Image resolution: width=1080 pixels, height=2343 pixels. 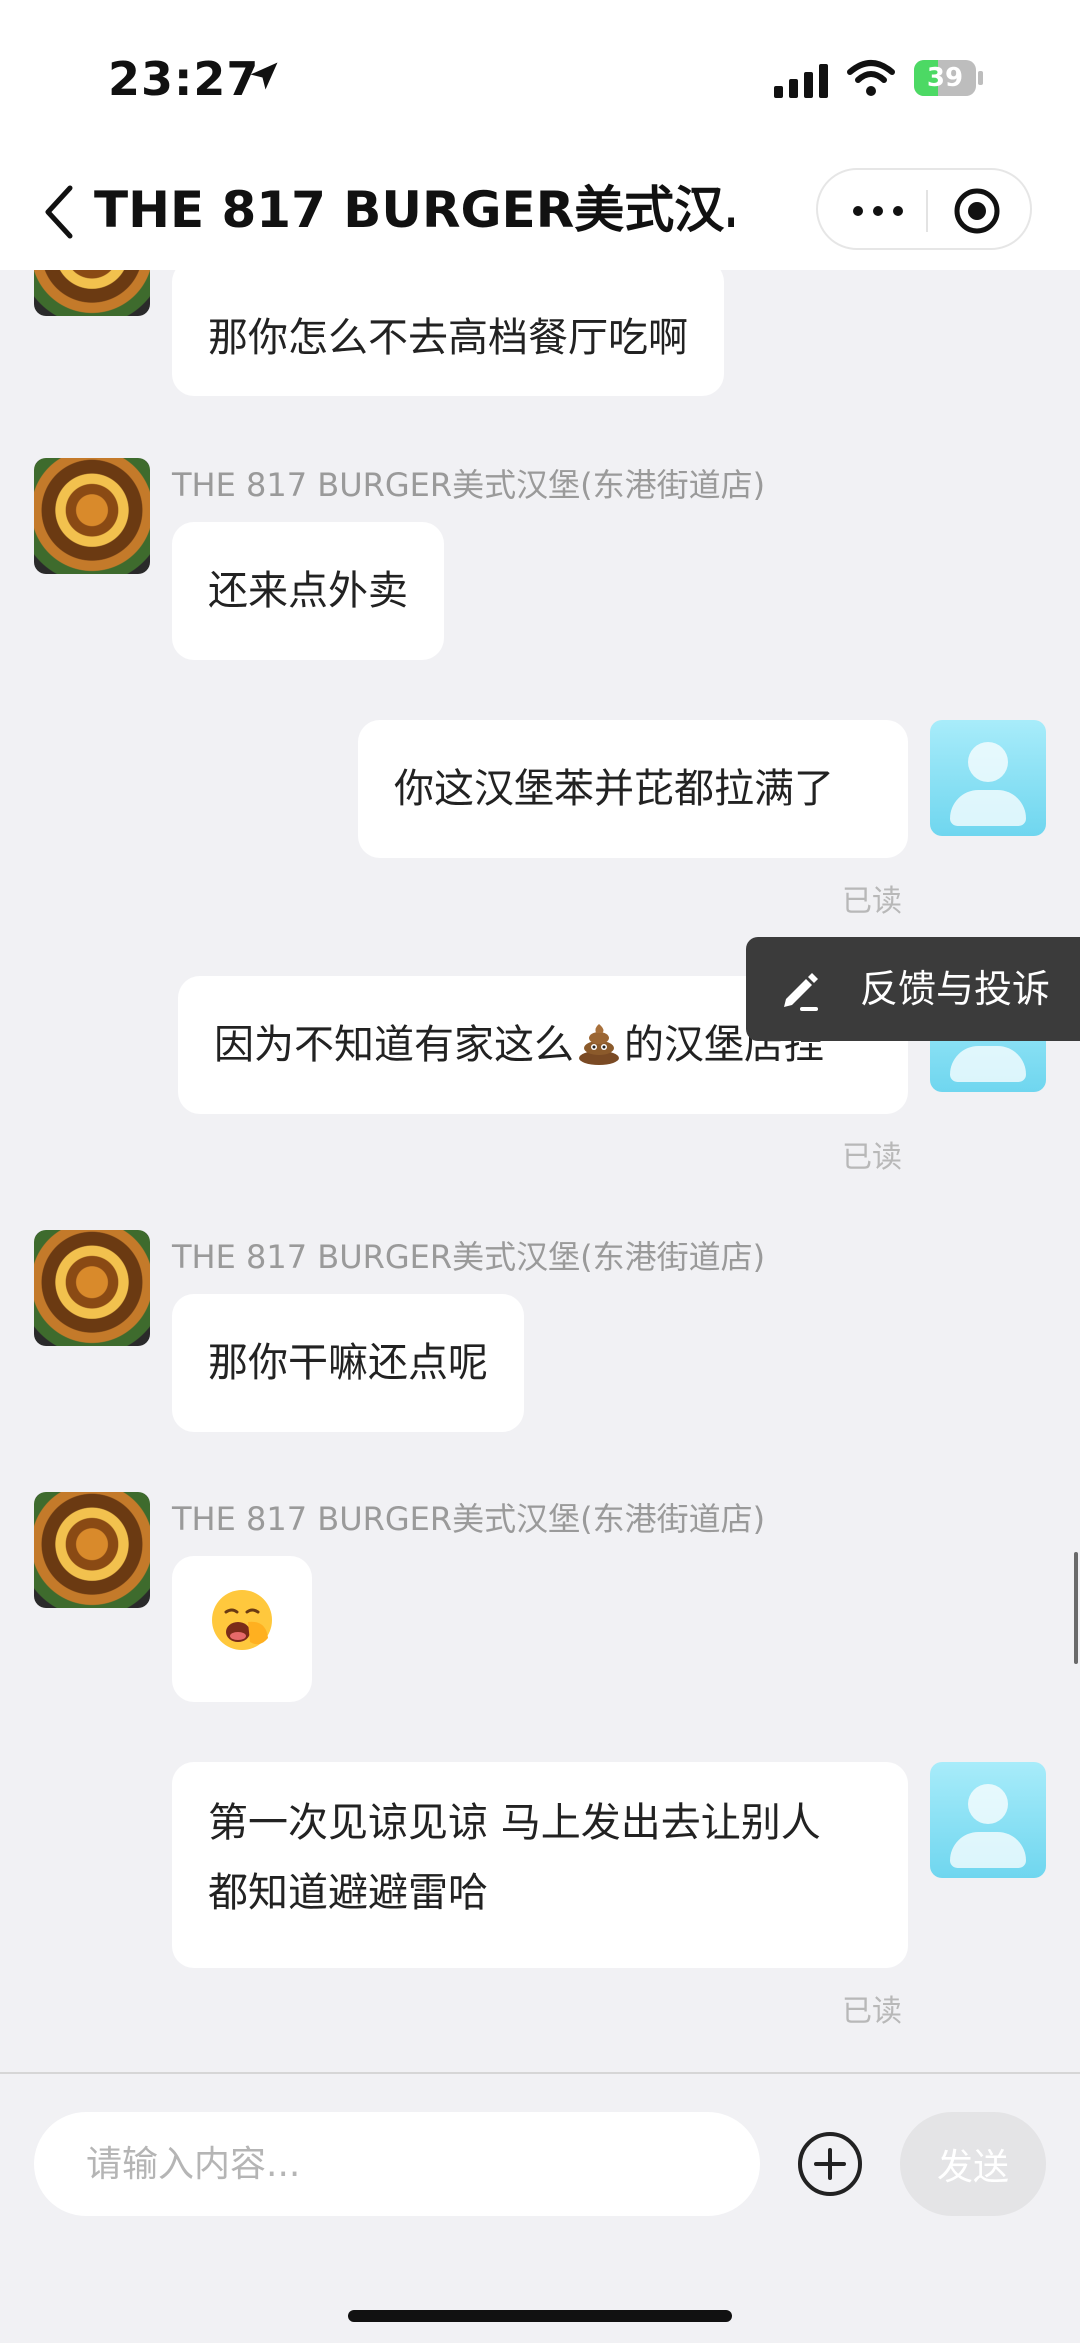 What do you see at coordinates (1076, 1608) in the screenshot?
I see `scrollbar` at bounding box center [1076, 1608].